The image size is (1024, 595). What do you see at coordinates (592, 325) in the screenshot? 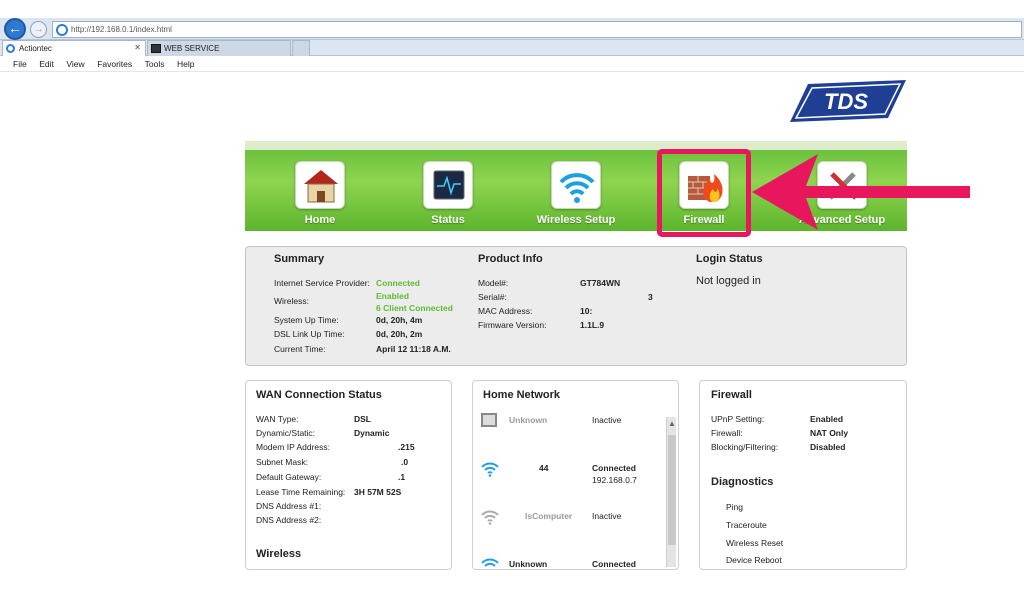
I see `firmware-value: 1.1L.9` at bounding box center [592, 325].